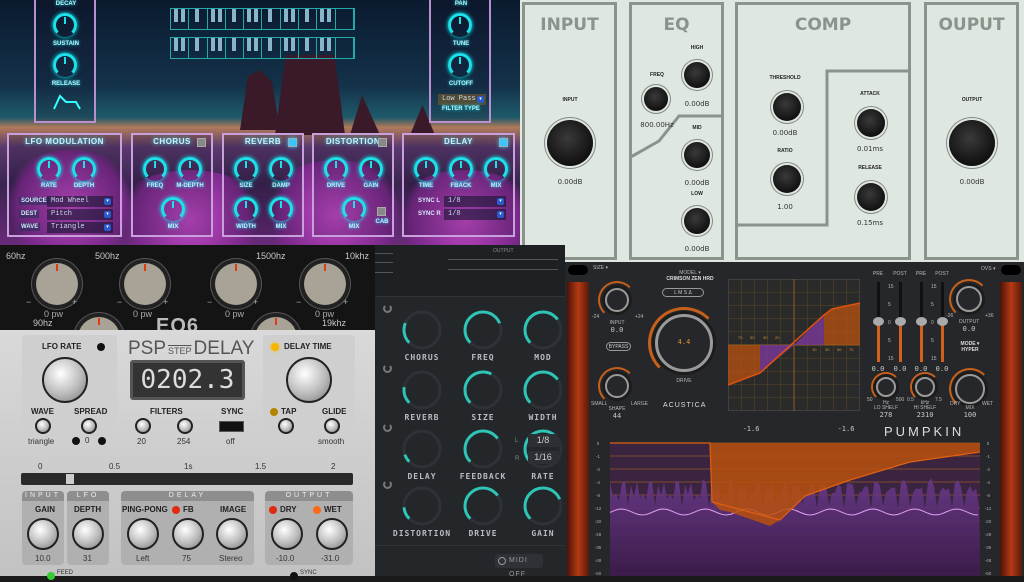 The height and width of the screenshot is (582, 1024). Describe the element at coordinates (460, 65) in the screenshot. I see `tune-knob` at that location.